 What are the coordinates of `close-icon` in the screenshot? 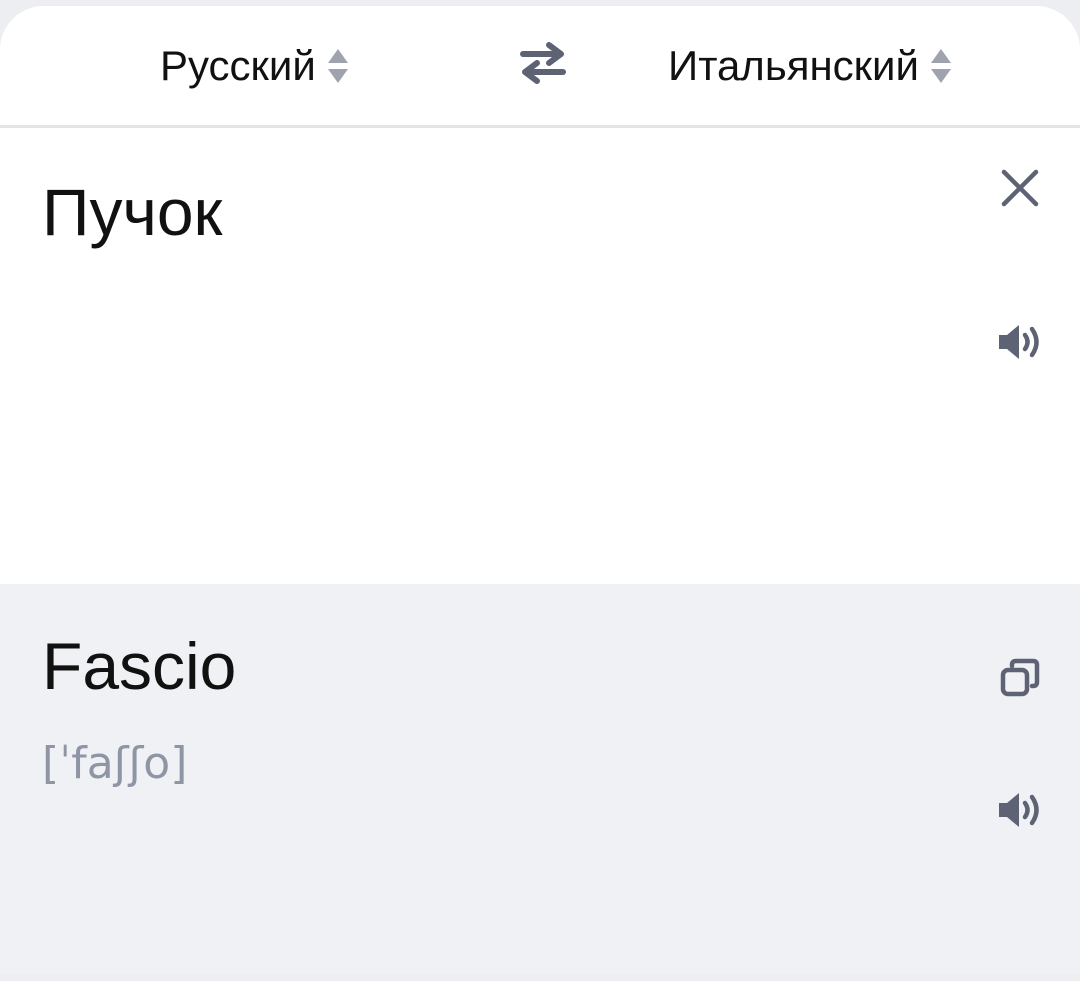 It's located at (1020, 190).